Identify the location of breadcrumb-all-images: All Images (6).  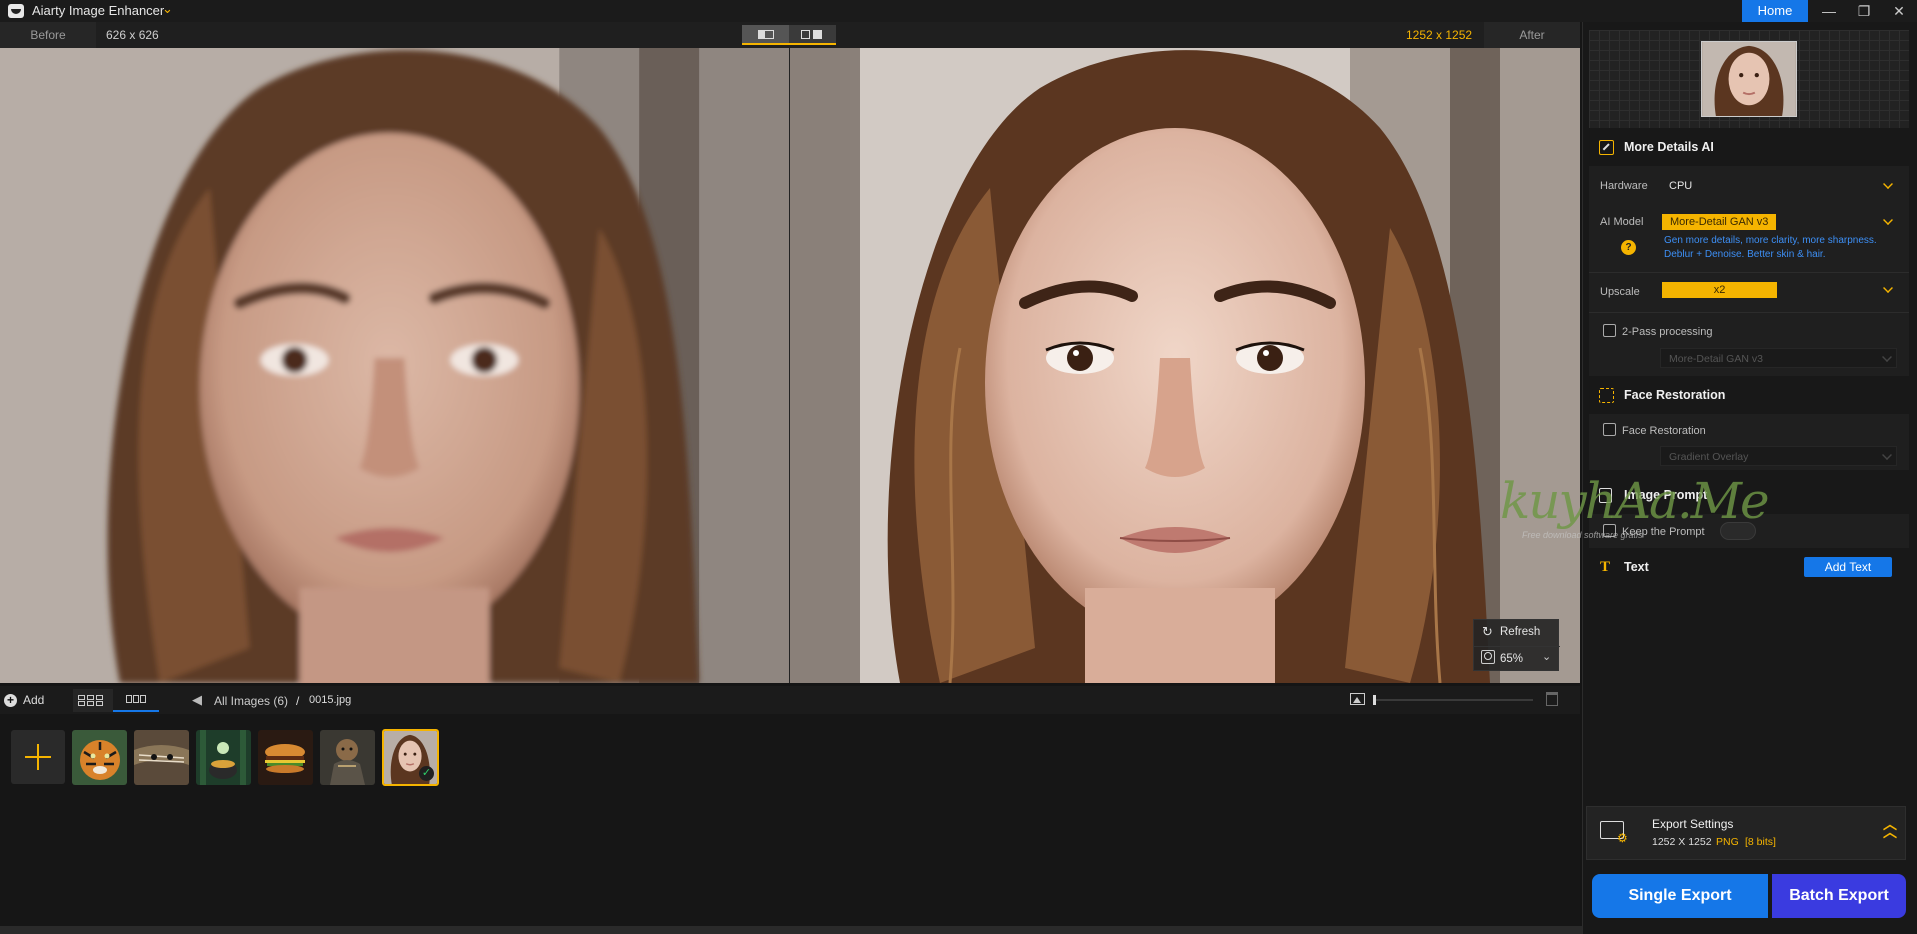
(251, 701).